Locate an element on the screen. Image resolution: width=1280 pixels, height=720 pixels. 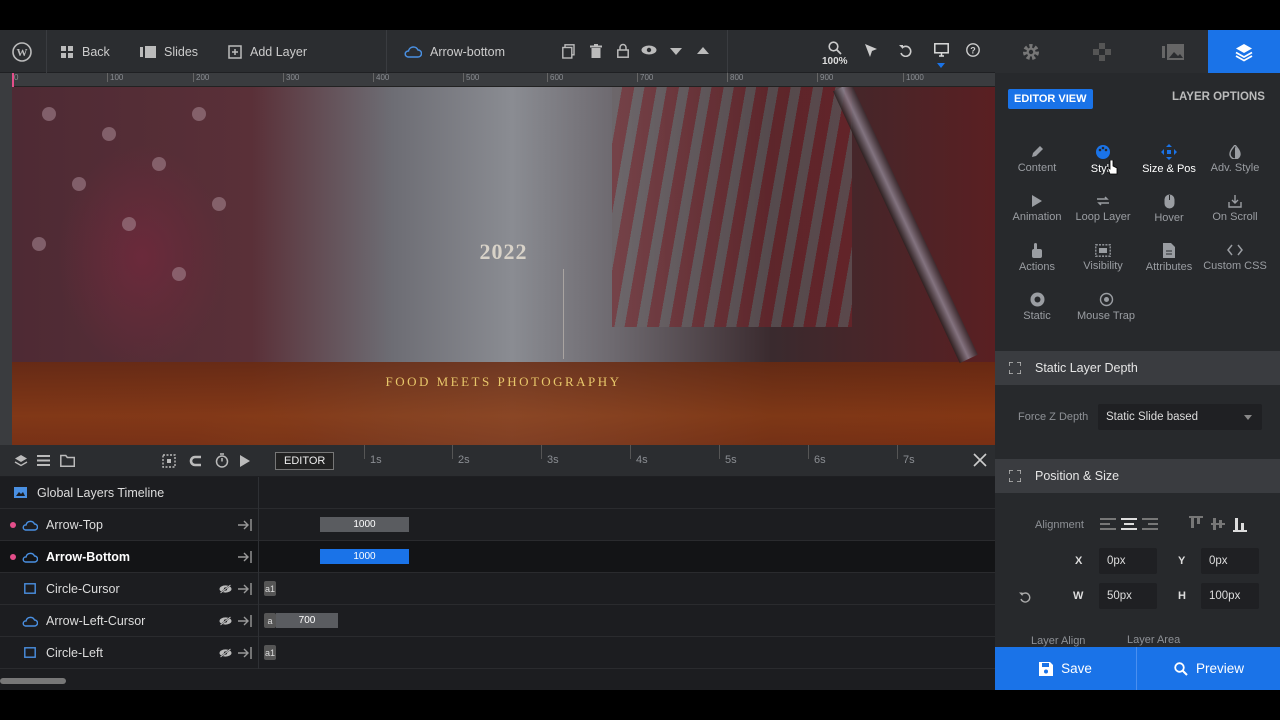
option-content: Content is located at coordinates (1037, 158).